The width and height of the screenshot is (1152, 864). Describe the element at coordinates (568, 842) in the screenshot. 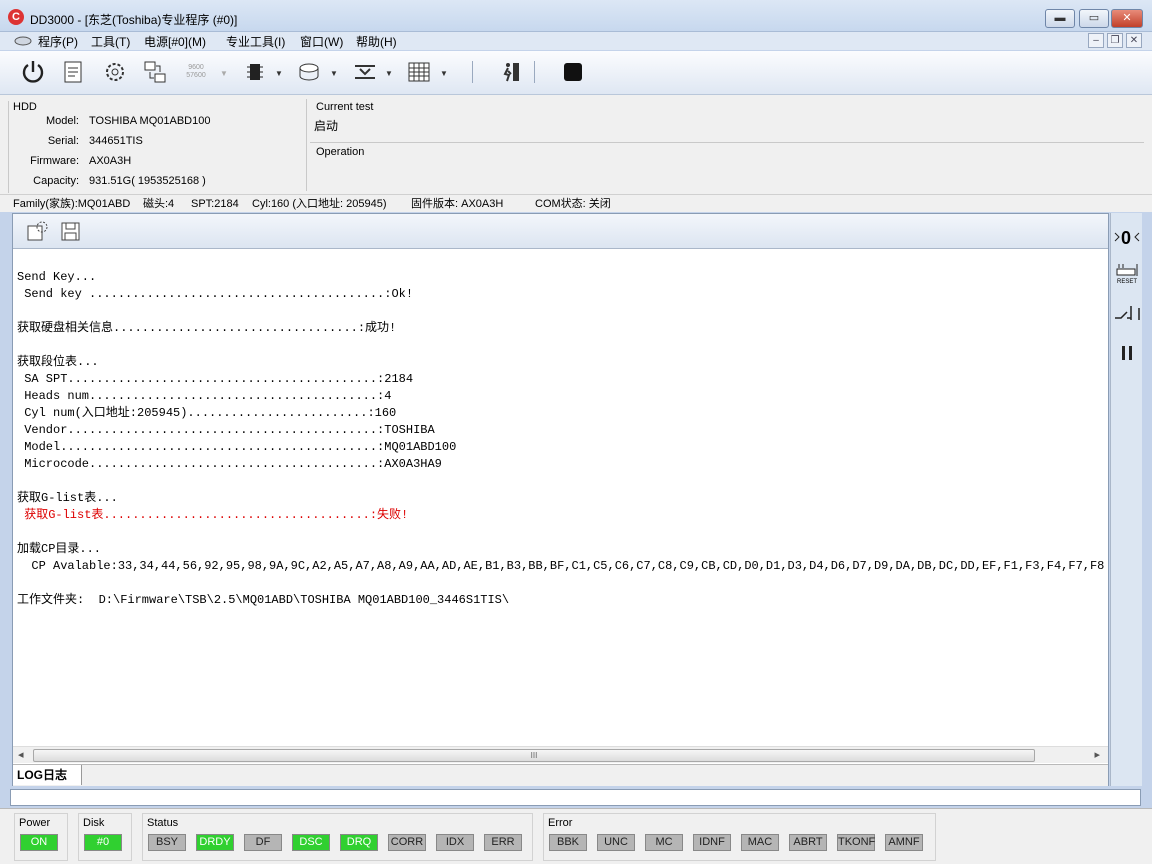

I see `error-indicator-bbk: BBK` at that location.